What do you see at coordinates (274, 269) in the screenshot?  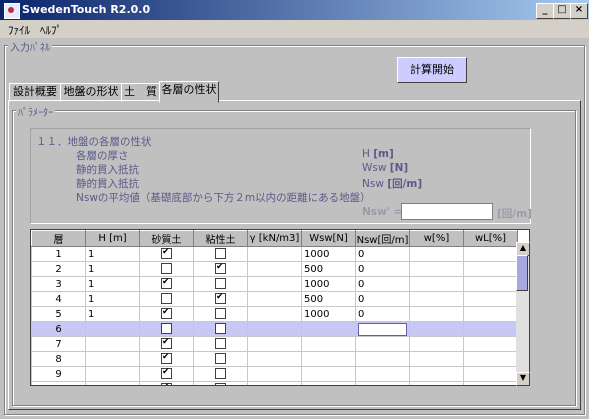 I see `table-row: 21 5000` at bounding box center [274, 269].